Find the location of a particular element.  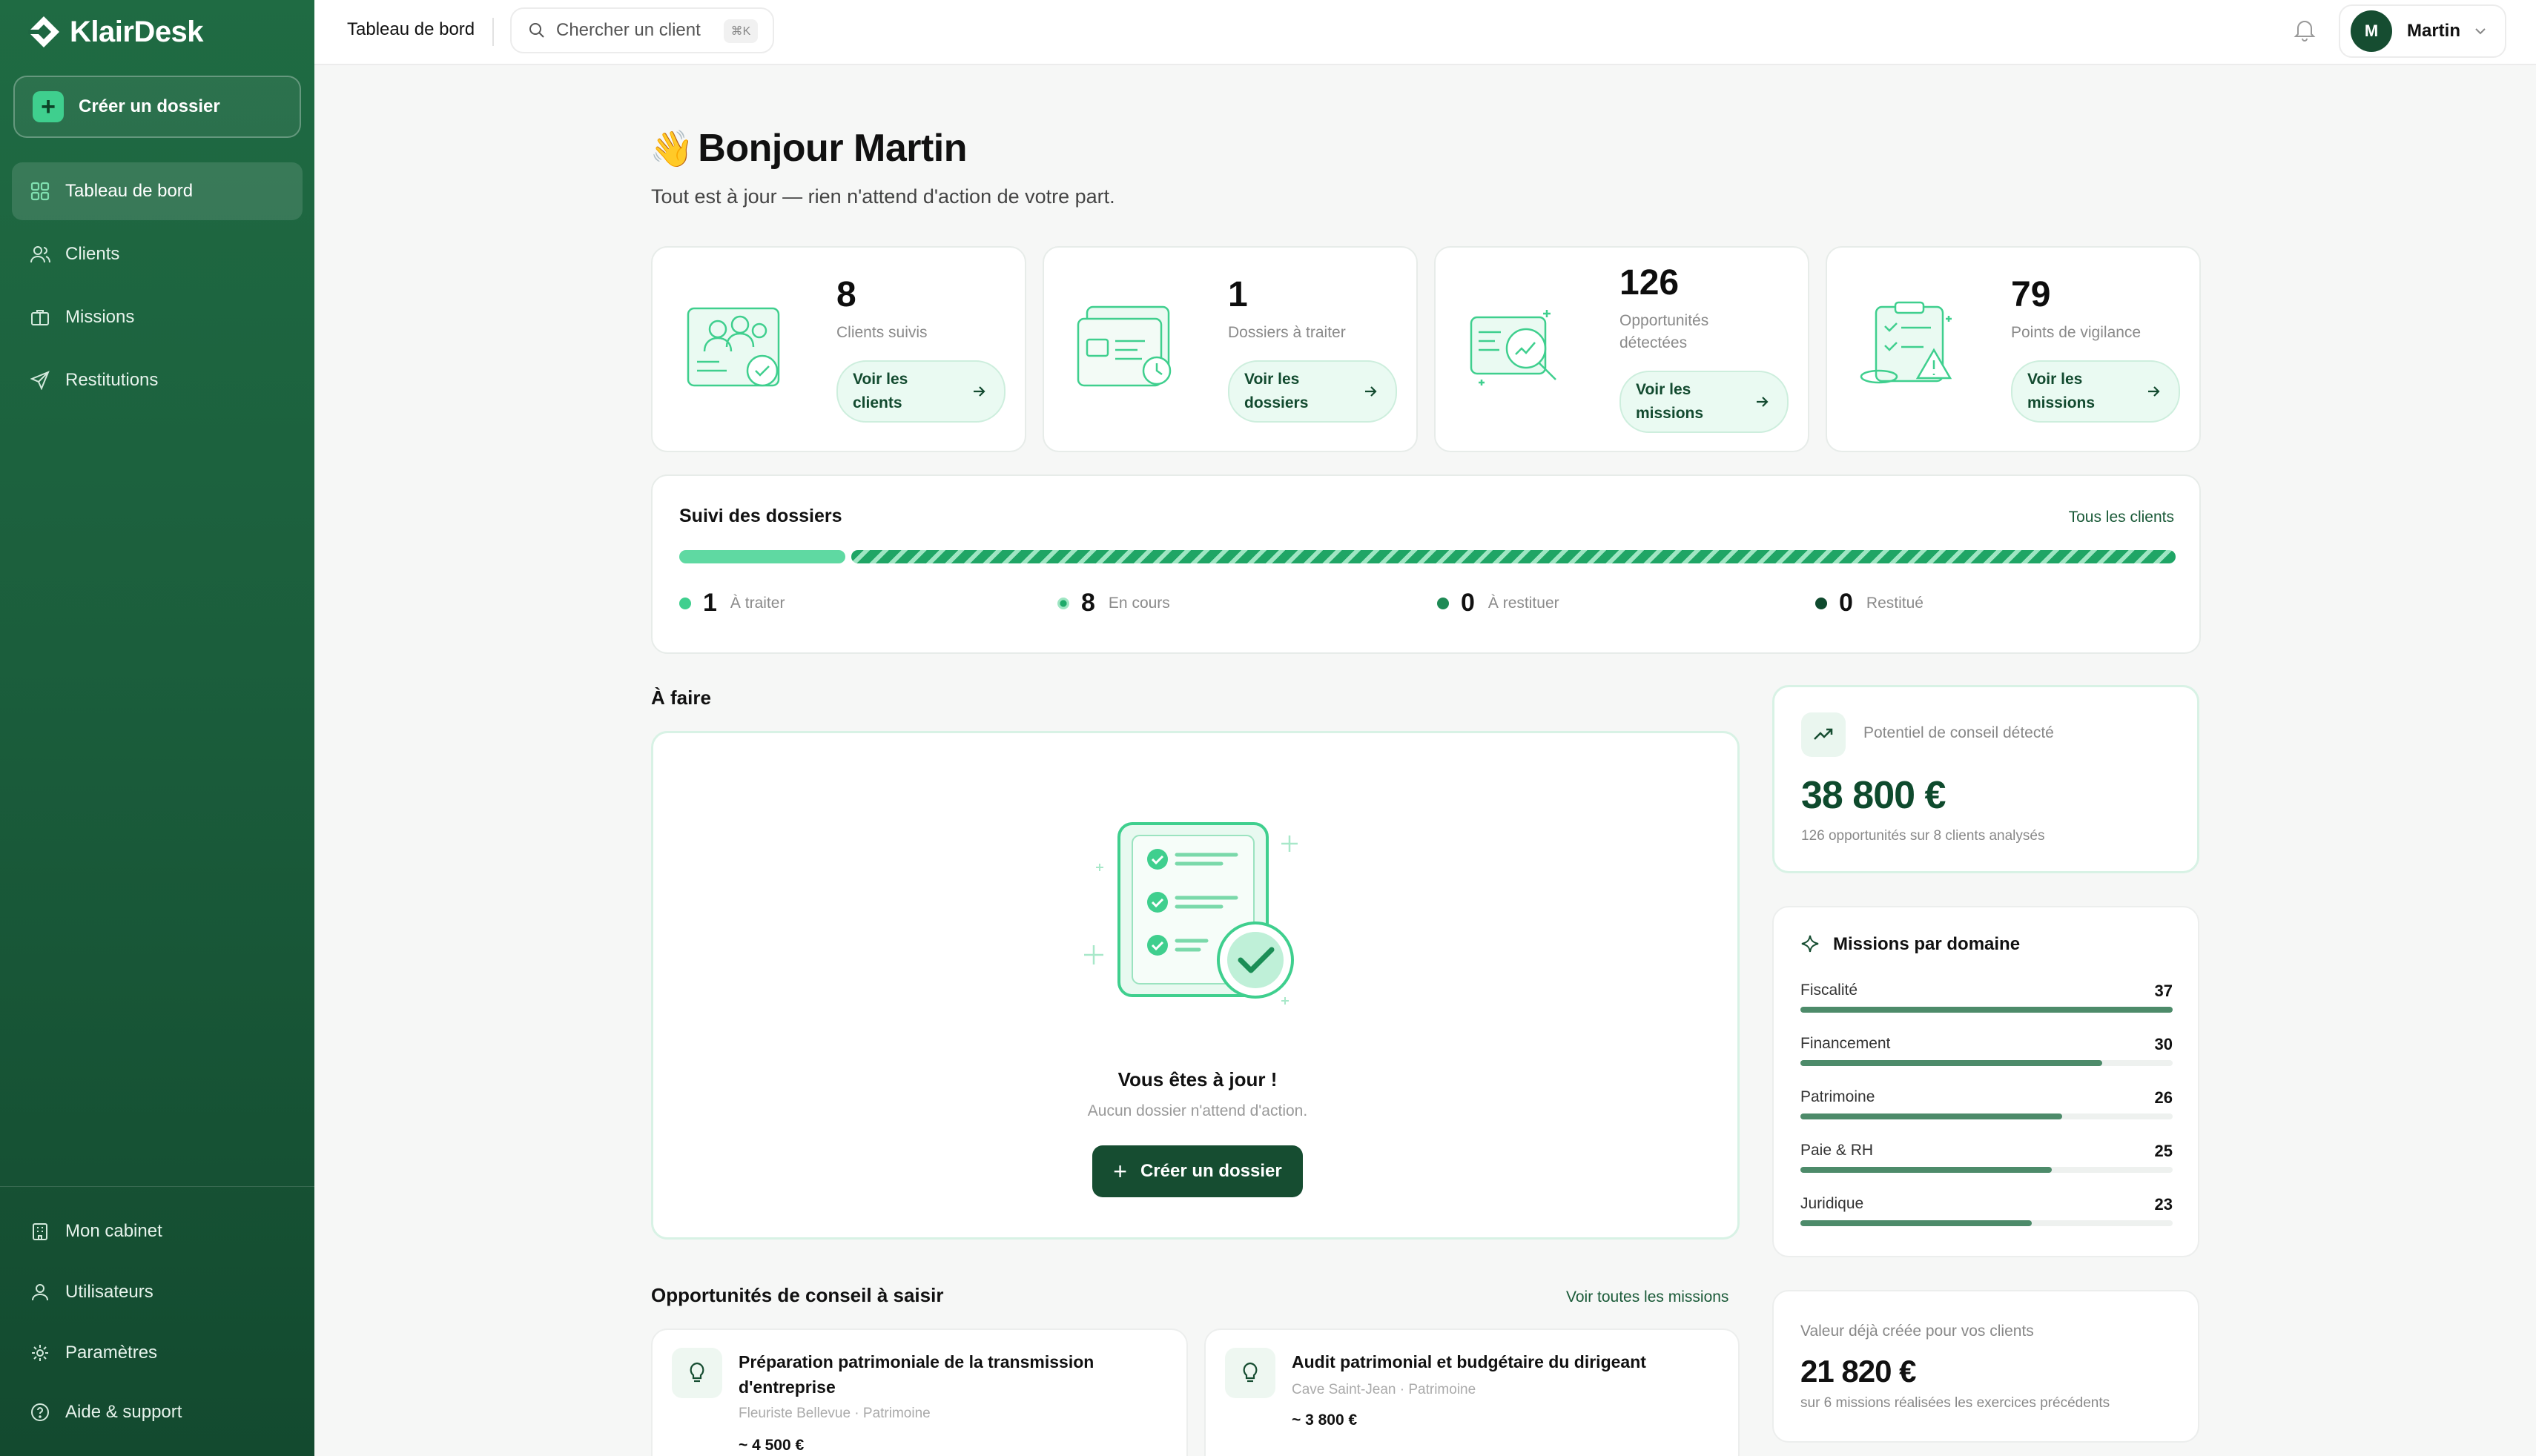

voir-missions-button: Voir les missions is located at coordinates (1704, 402).